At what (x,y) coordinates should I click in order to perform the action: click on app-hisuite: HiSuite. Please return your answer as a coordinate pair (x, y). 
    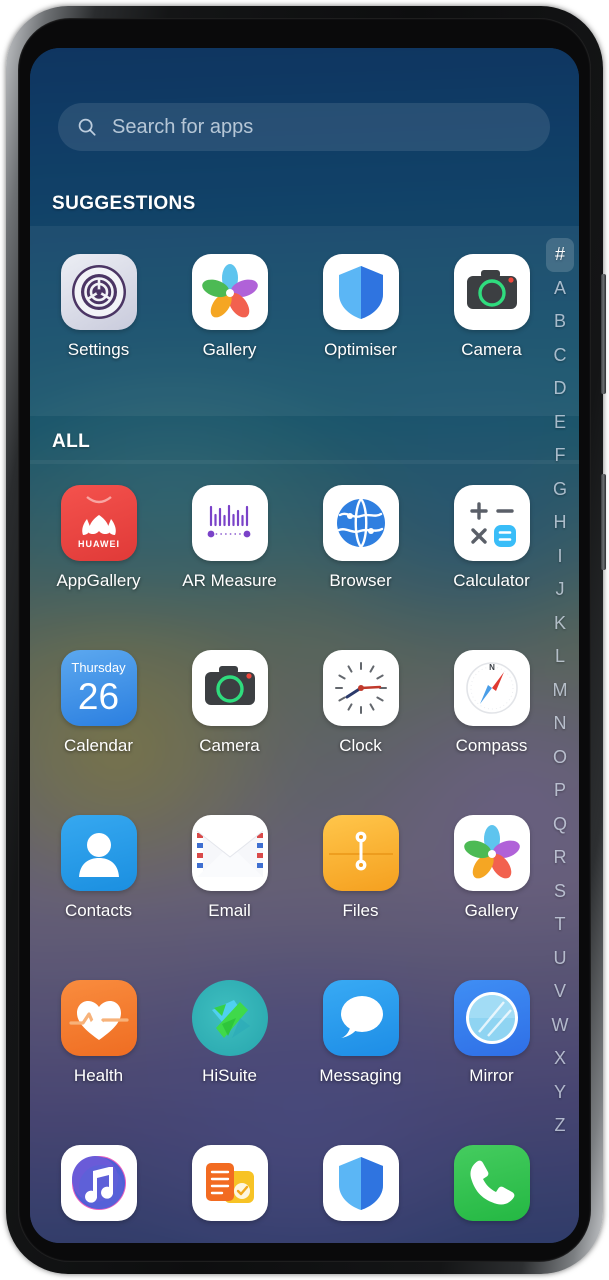
    Looking at the image, I should click on (229, 1033).